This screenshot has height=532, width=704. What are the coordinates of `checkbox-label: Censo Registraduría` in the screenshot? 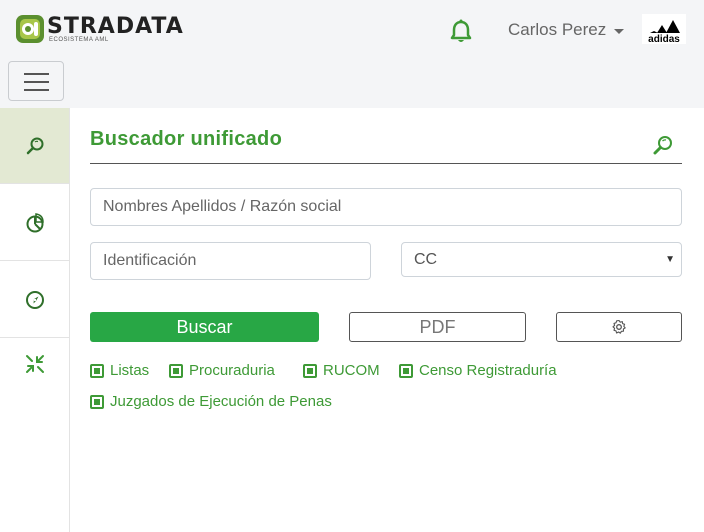 It's located at (488, 370).